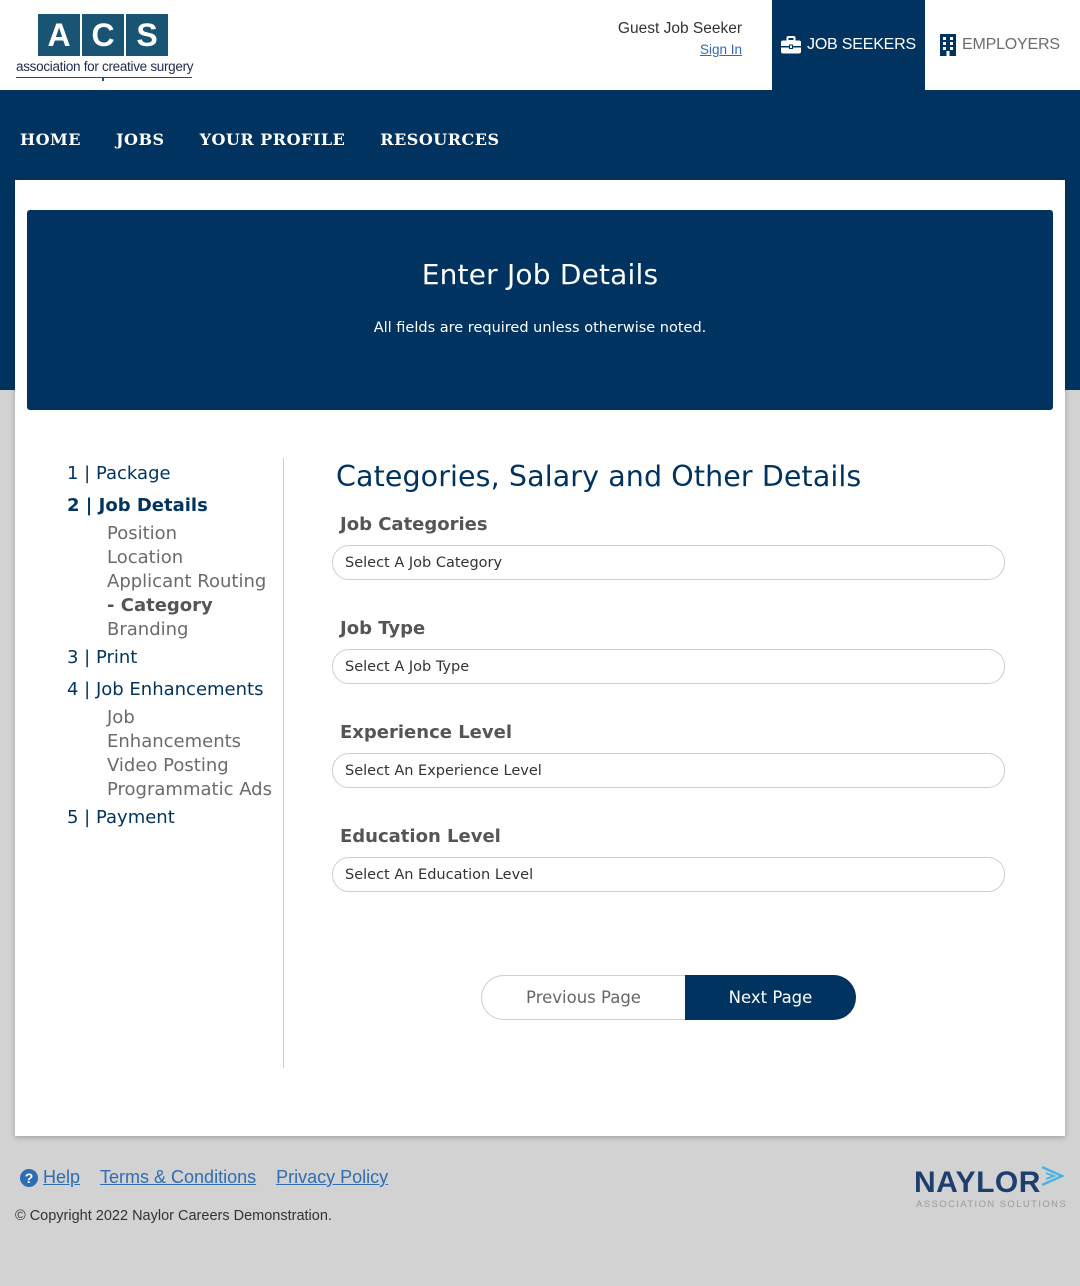  I want to click on experience-level-select: Select An Experience Level, so click(668, 770).